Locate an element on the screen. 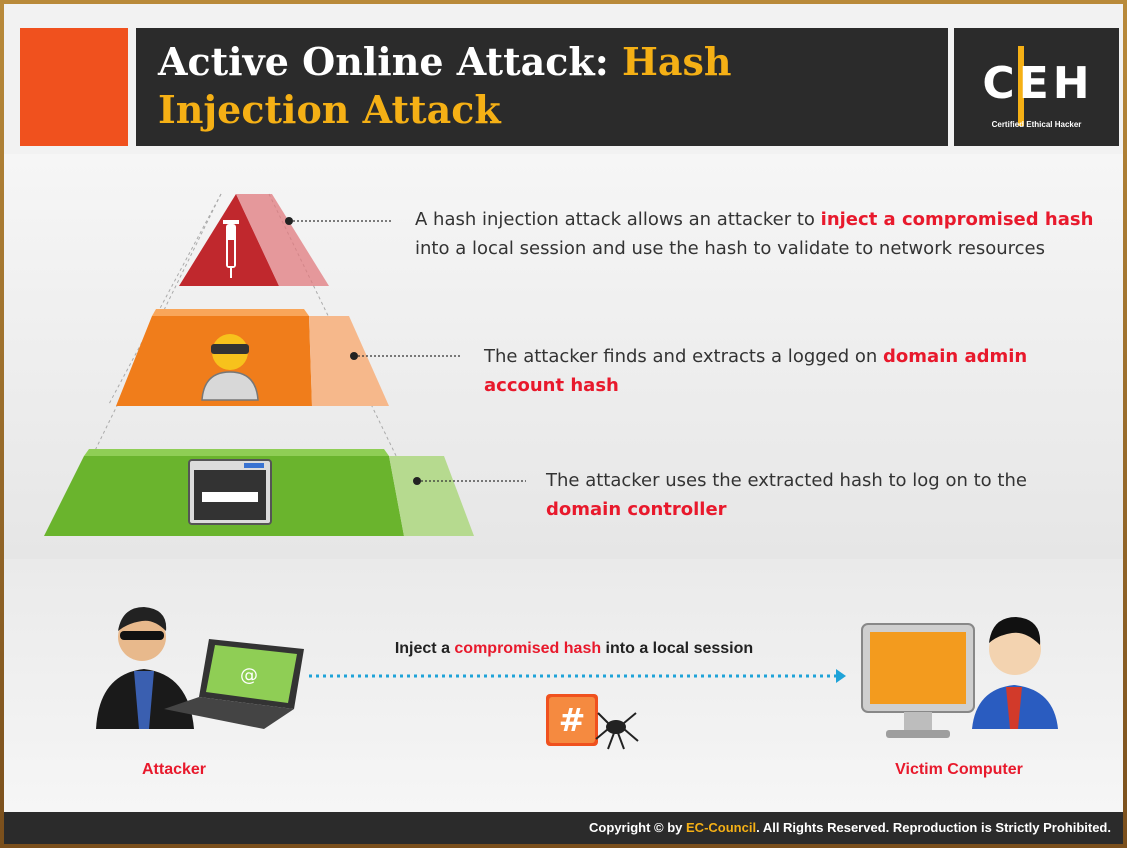 The width and height of the screenshot is (1127, 848). victim-user-icon is located at coordinates (1015, 673).